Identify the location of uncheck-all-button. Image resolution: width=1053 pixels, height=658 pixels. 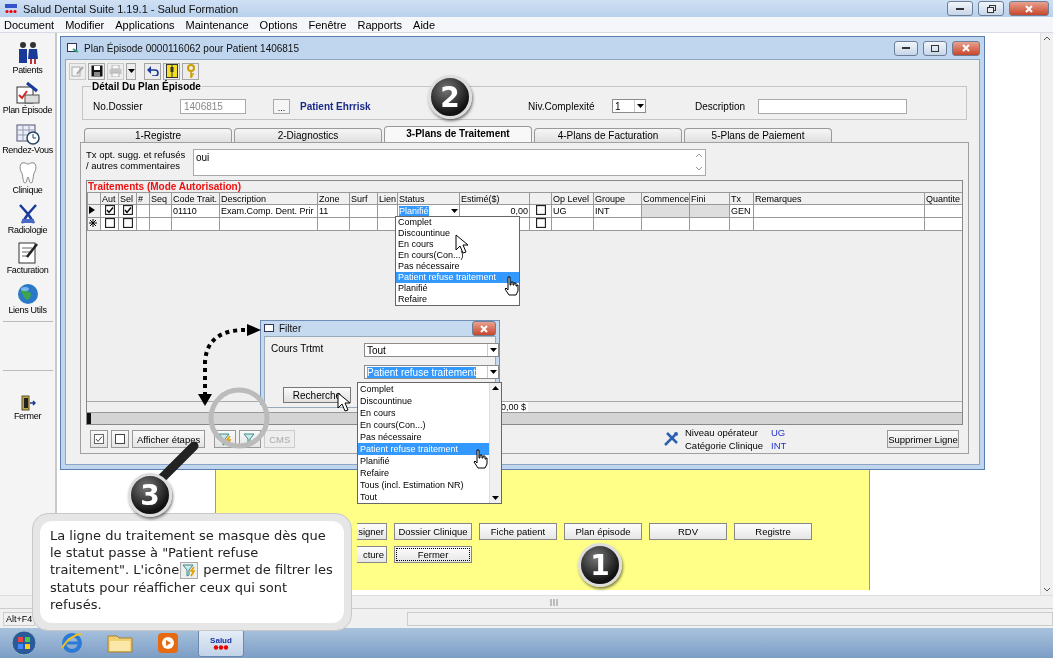
(120, 439).